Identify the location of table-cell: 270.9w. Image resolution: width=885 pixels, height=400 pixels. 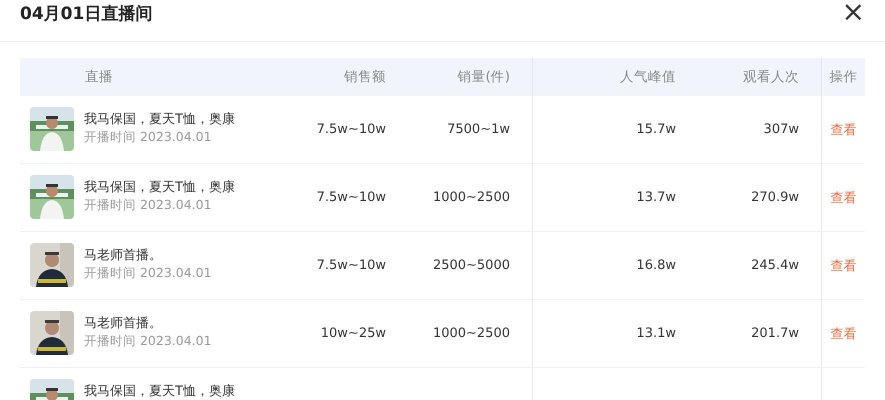
(775, 197).